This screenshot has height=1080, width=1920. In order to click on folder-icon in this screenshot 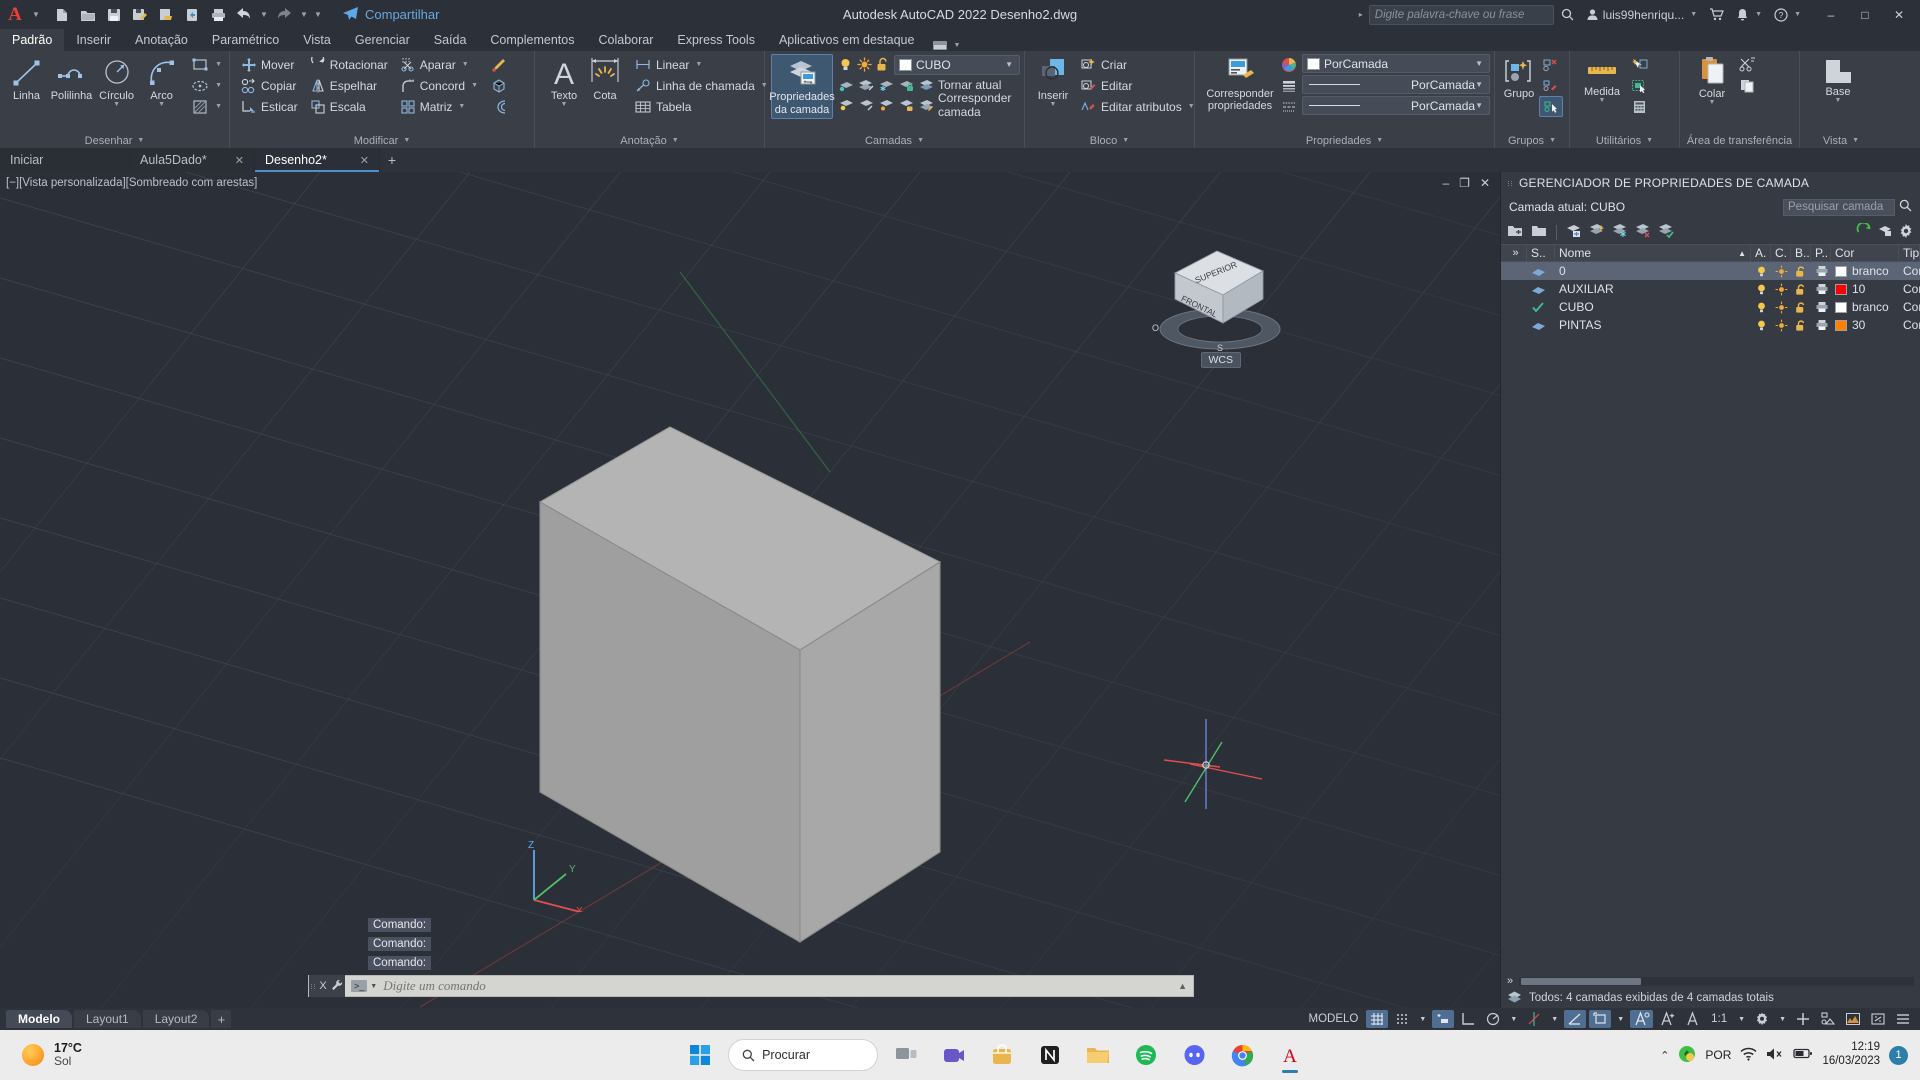, I will do `click(1098, 1055)`.